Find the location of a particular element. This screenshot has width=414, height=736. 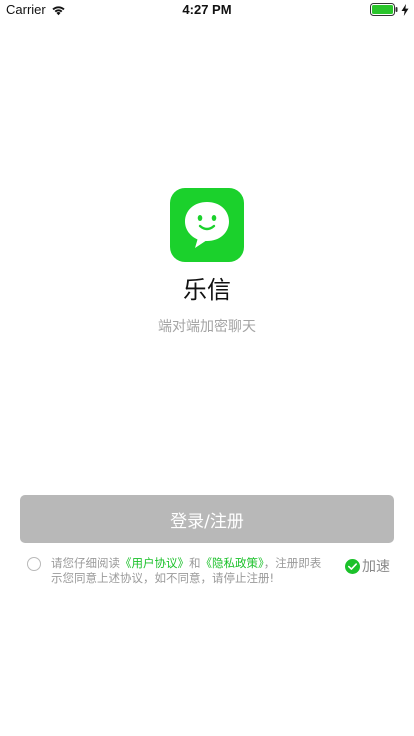

battery-full-icon is located at coordinates (384, 9).